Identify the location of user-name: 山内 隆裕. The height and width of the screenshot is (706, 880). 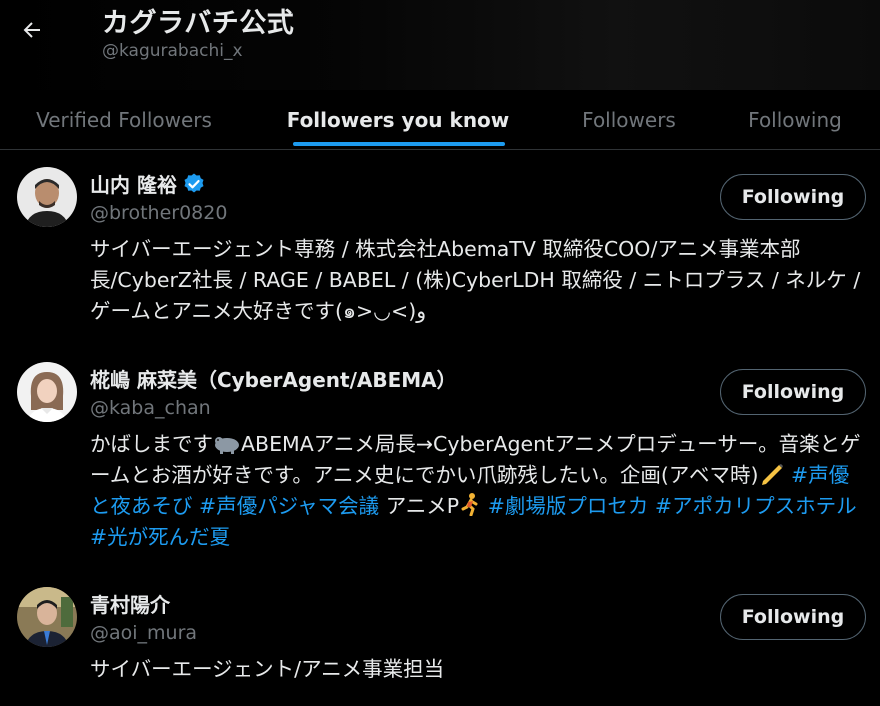
(133, 183).